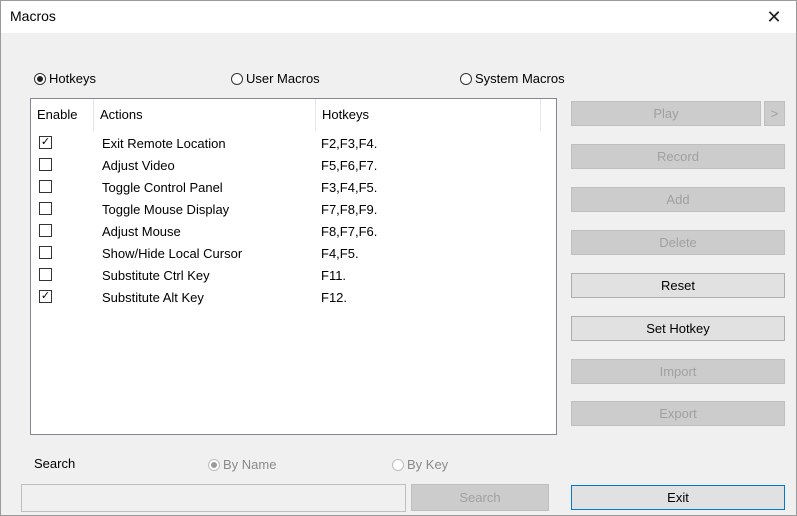 Image resolution: width=797 pixels, height=516 pixels. What do you see at coordinates (480, 497) in the screenshot?
I see `search-button: Search` at bounding box center [480, 497].